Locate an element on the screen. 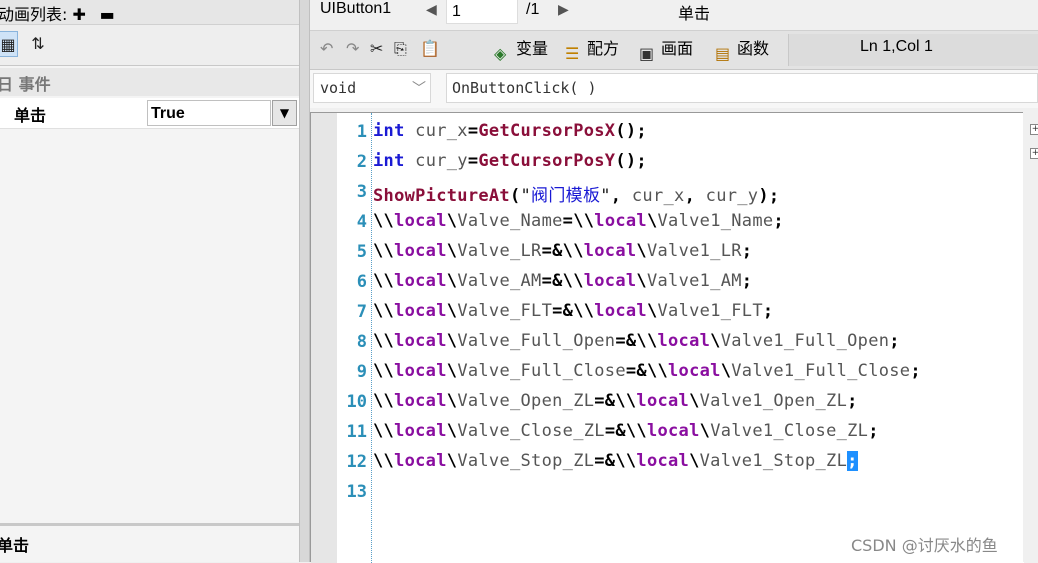 The width and height of the screenshot is (1038, 563). recipe-button: ☰ 配方 is located at coordinates (592, 49).